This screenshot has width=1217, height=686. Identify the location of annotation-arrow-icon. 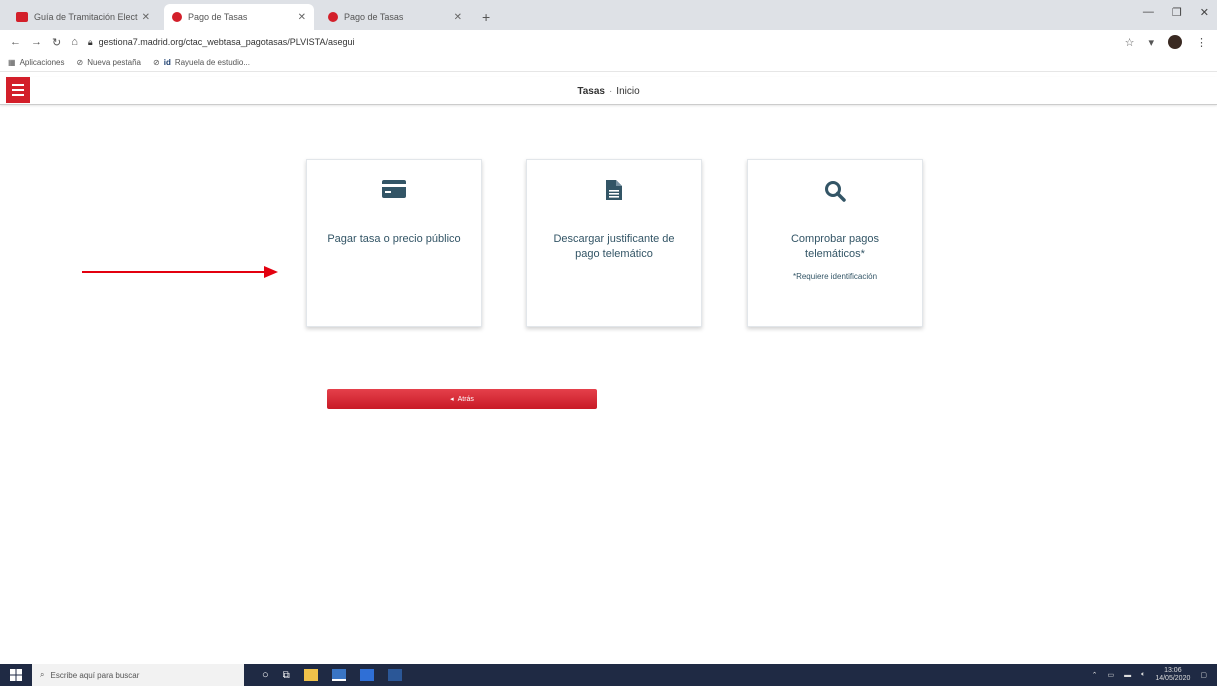
(180, 272).